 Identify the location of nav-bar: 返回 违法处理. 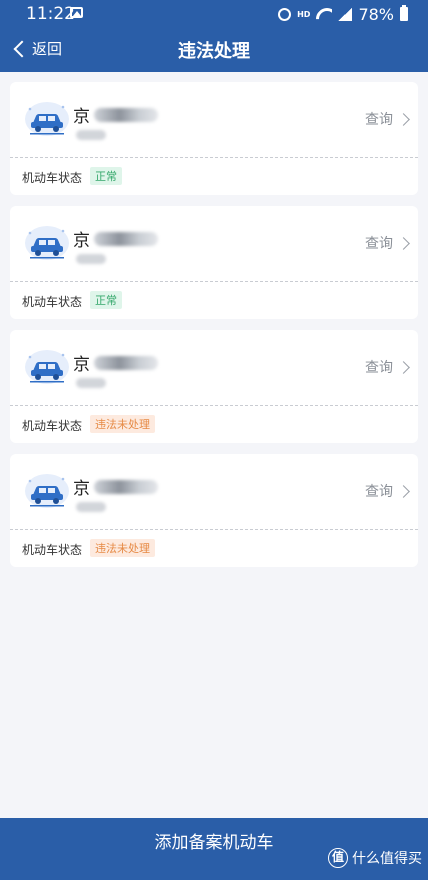
(214, 50).